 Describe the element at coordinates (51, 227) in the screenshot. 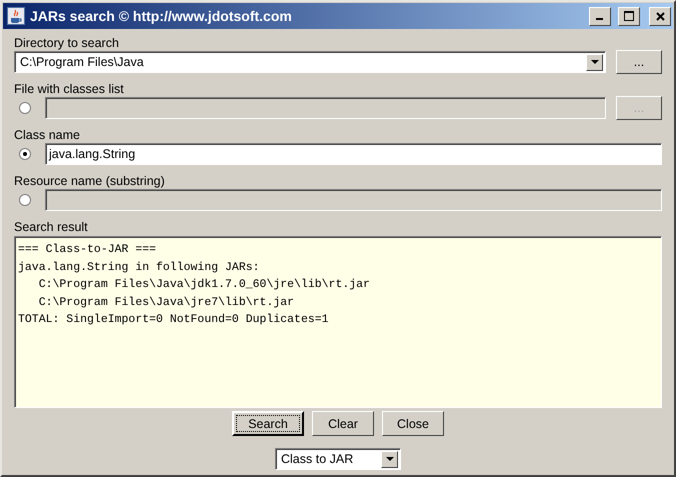

I see `field-label: Search result` at that location.